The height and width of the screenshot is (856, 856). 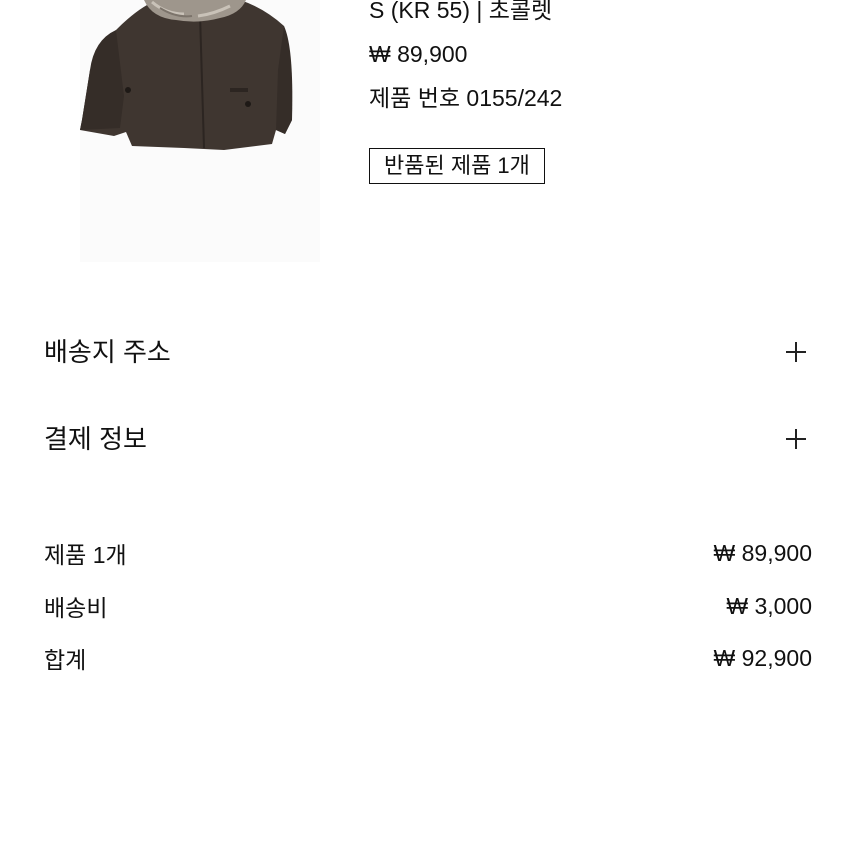 I want to click on summary-total-value: ₩ 92,900, so click(x=762, y=657).